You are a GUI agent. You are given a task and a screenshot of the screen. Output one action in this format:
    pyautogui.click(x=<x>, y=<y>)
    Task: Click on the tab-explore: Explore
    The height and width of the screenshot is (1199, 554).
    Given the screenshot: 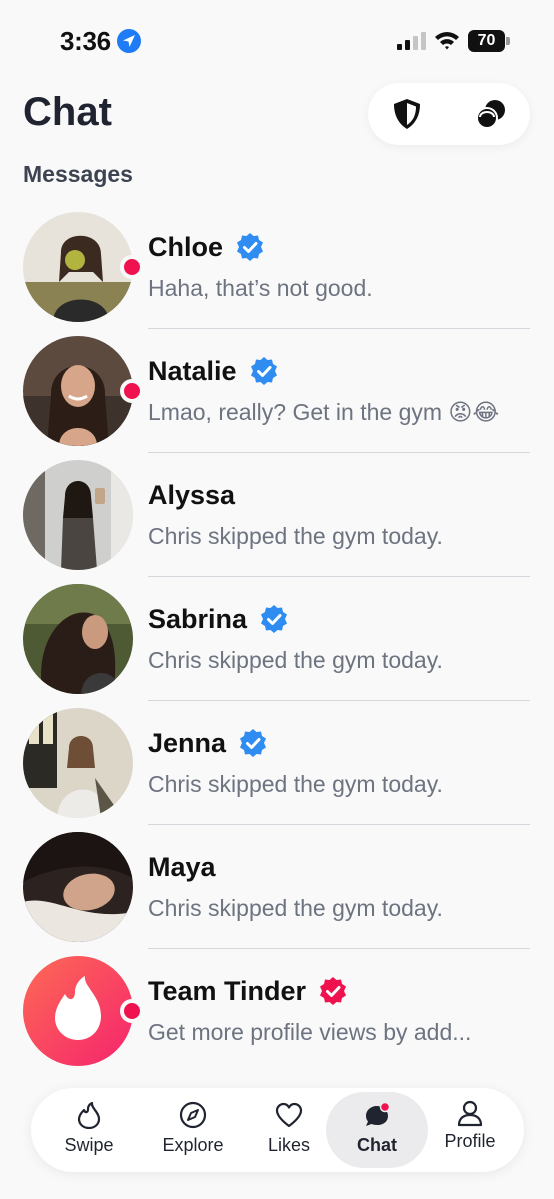 What is the action you would take?
    pyautogui.click(x=193, y=1130)
    